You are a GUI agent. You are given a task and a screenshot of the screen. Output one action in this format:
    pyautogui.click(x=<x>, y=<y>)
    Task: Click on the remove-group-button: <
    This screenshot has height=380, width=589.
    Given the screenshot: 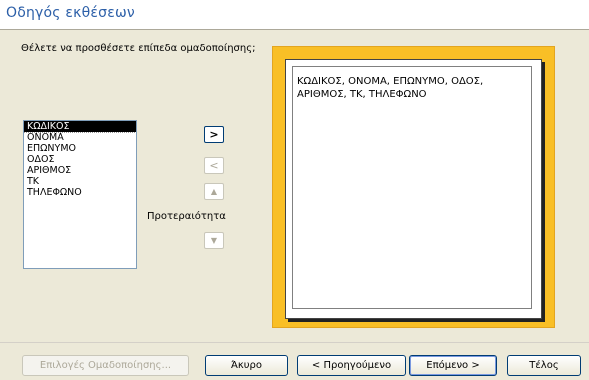 What is the action you would take?
    pyautogui.click(x=214, y=165)
    